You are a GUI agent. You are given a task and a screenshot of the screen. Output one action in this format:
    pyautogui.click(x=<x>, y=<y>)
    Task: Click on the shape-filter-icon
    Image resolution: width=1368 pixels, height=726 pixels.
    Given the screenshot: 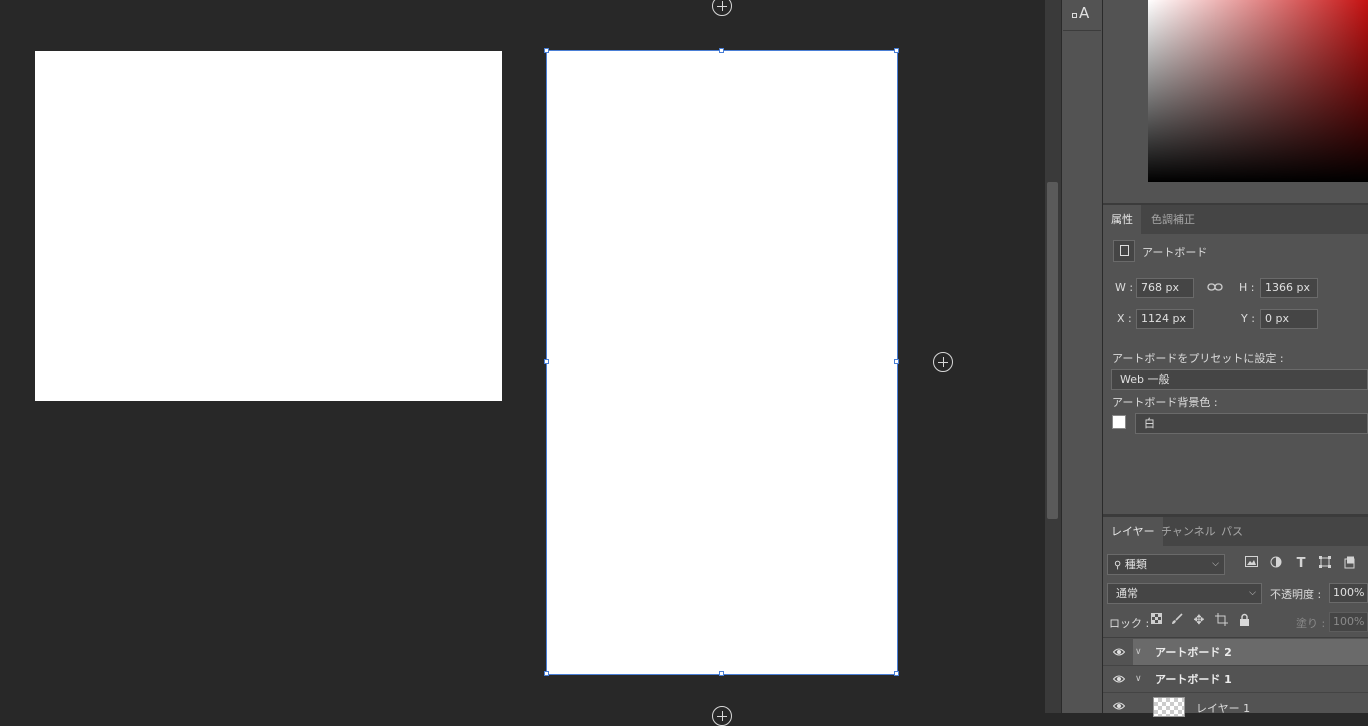 What is the action you would take?
    pyautogui.click(x=1325, y=564)
    